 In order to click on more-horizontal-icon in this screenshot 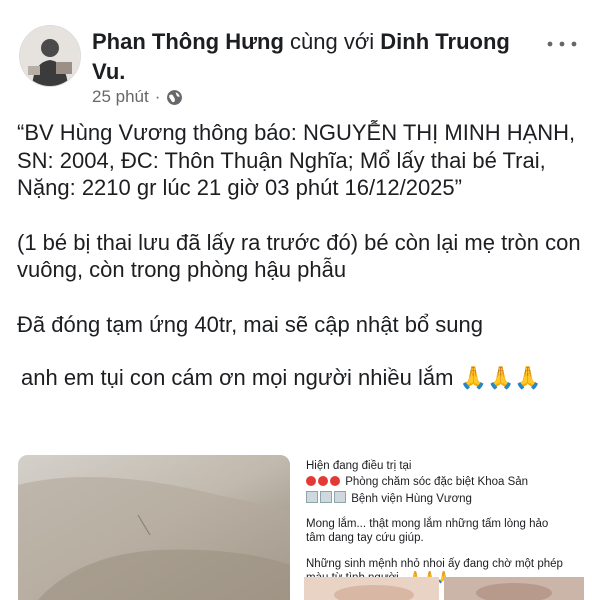, I will do `click(562, 44)`.